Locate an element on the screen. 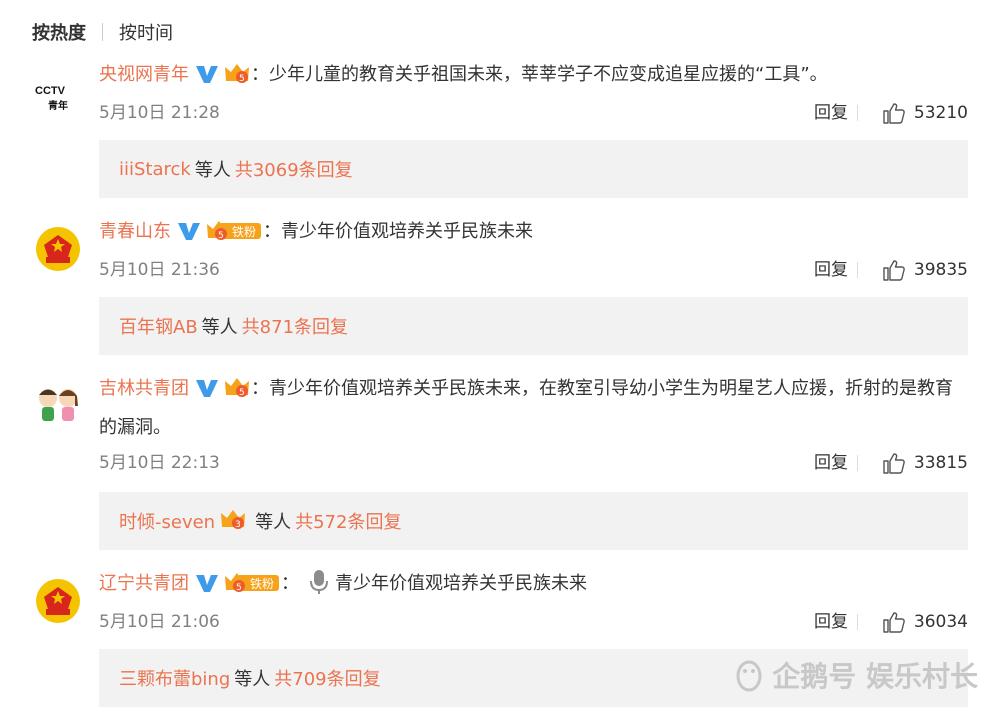 The image size is (1000, 712). comment-body: 央视网青年 5 ：少年儿童的教育关乎祖国未来，莘莘学子不应变成追星应援的“工具”。 is located at coordinates (531, 77).